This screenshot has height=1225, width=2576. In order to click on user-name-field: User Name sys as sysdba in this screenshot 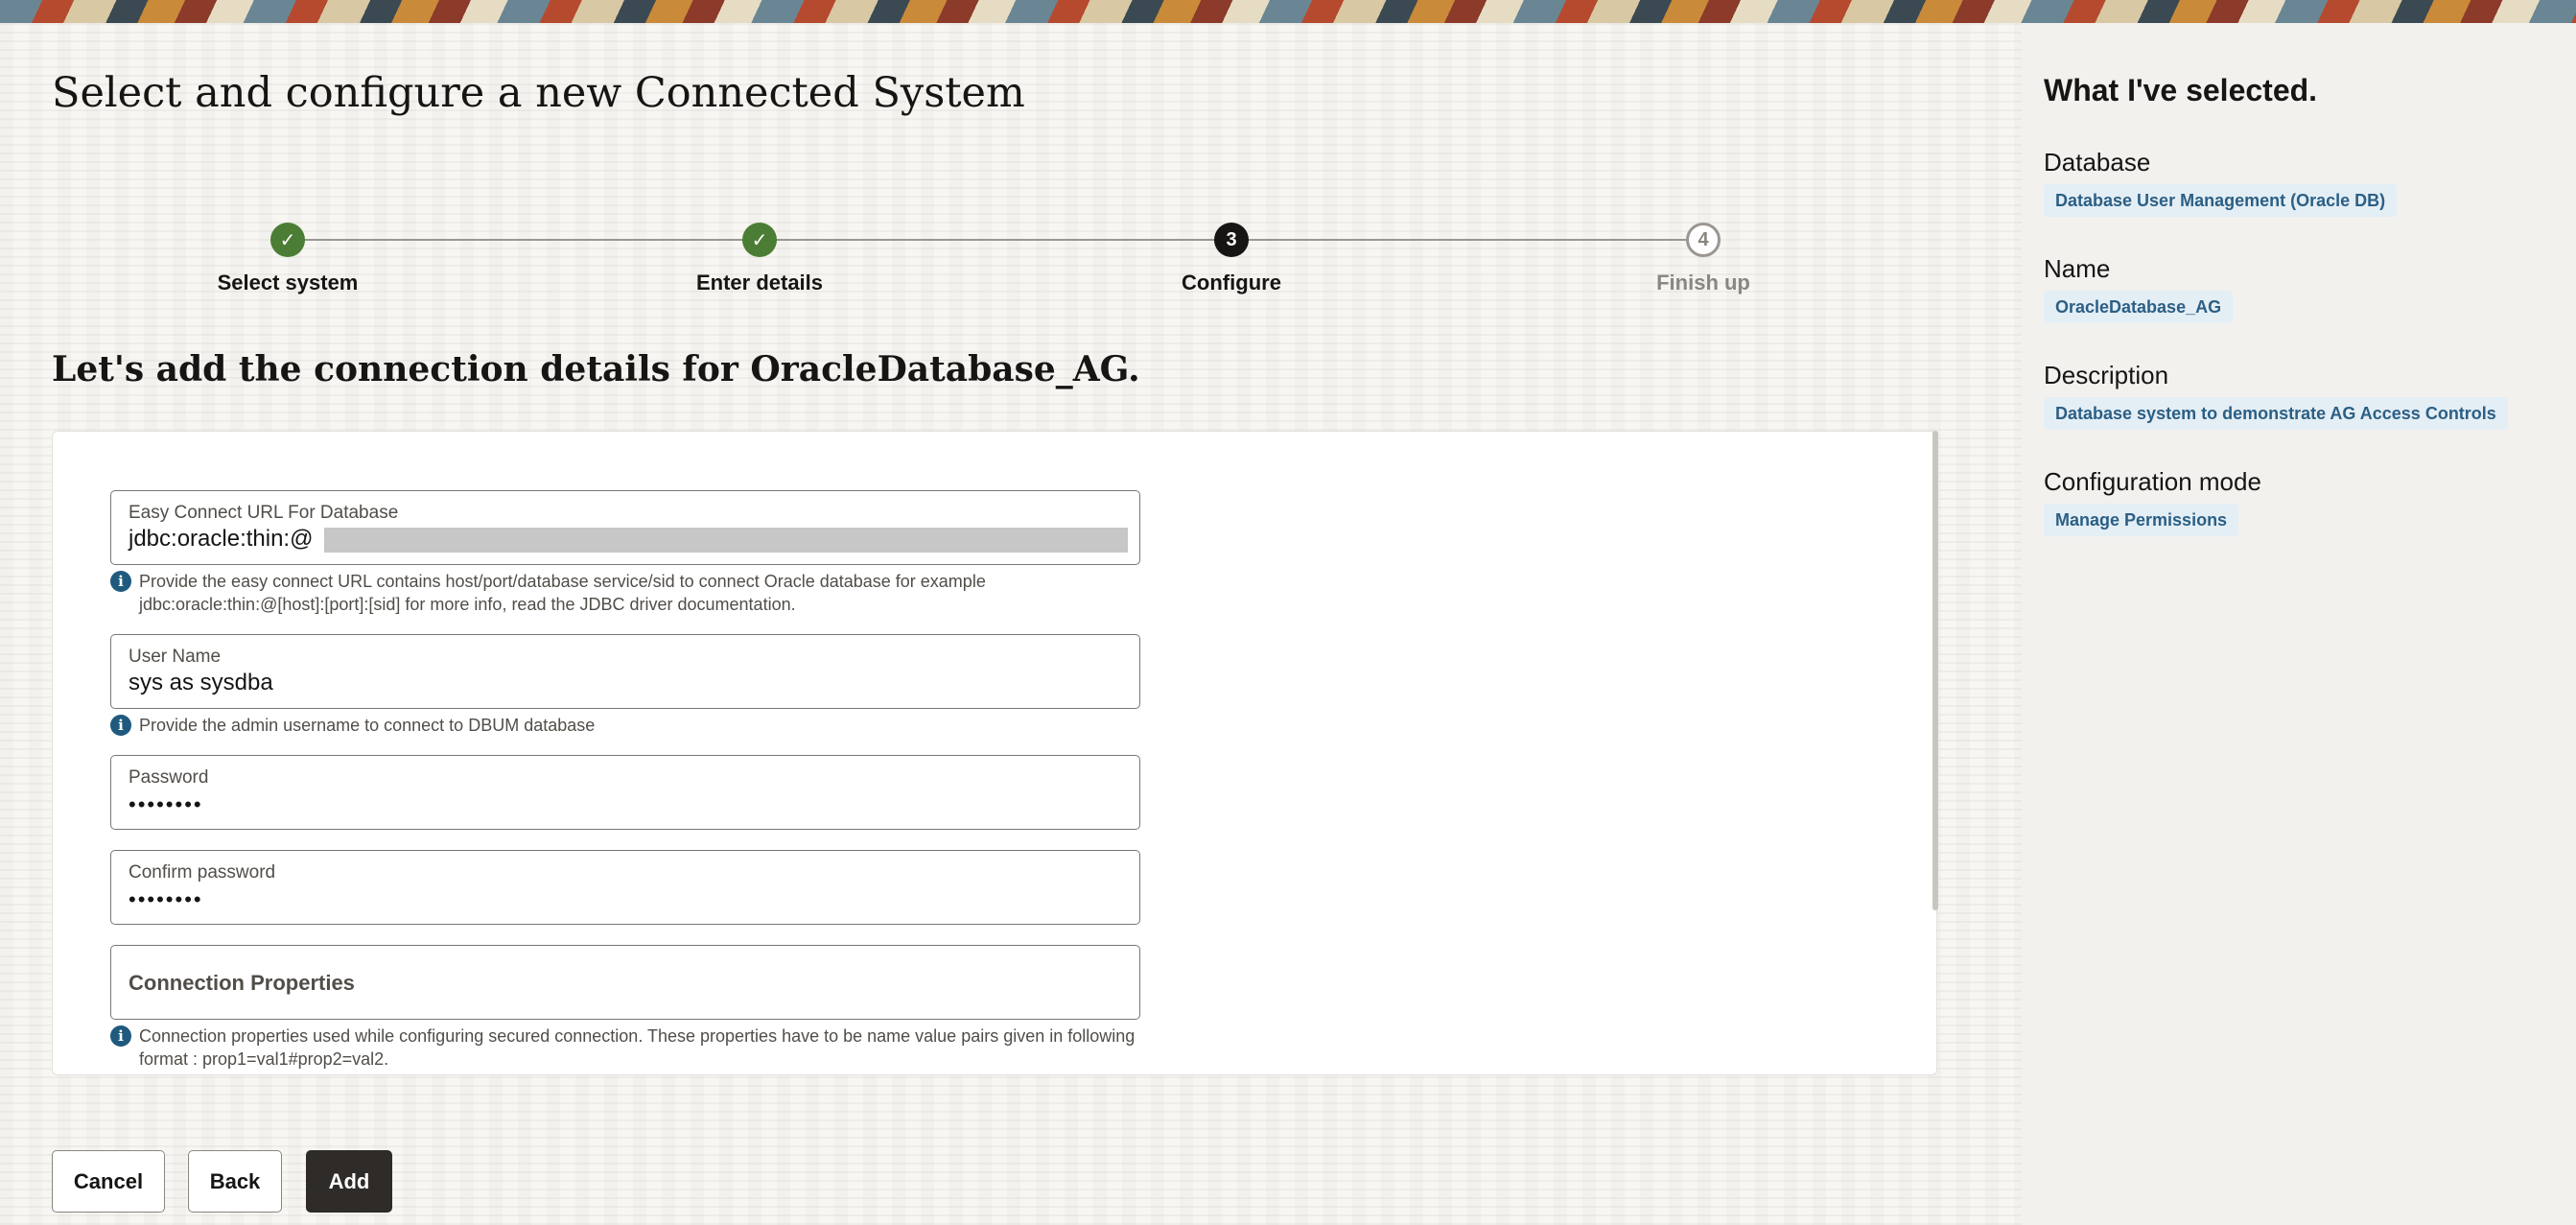, I will do `click(625, 672)`.